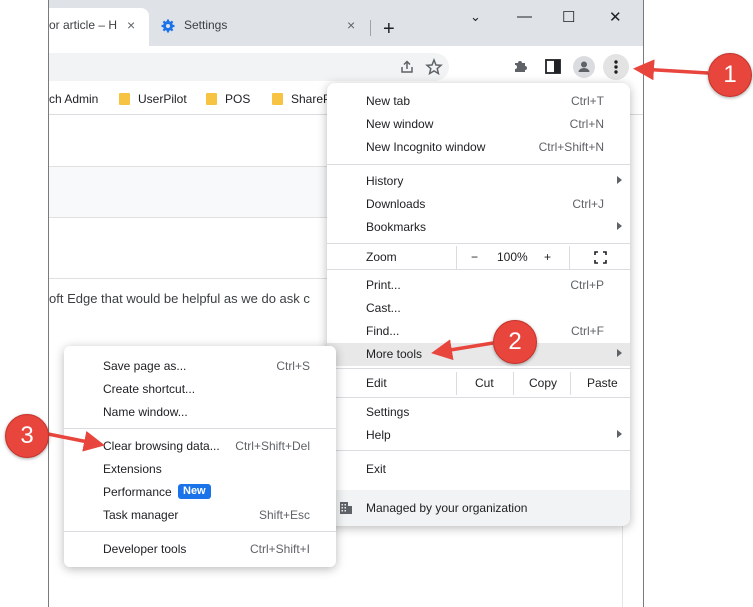  I want to click on annotation-badge-3: 3, so click(27, 436).